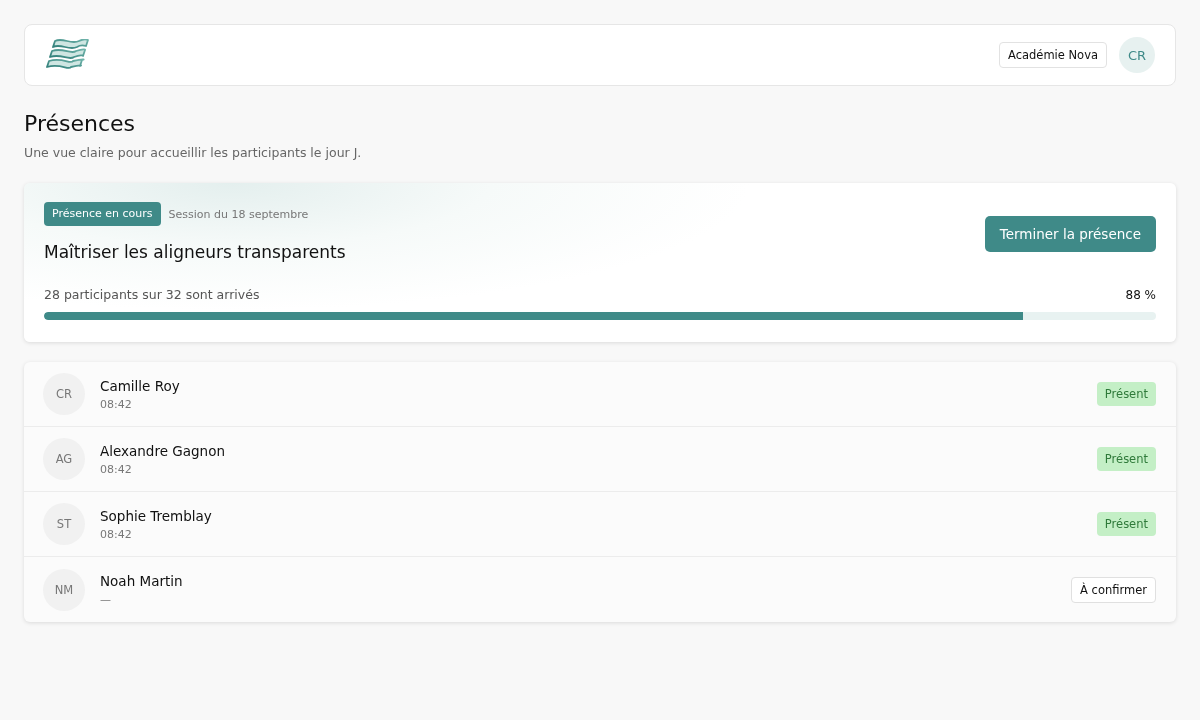 The height and width of the screenshot is (720, 1200). I want to click on user-avatar: CR, so click(1137, 55).